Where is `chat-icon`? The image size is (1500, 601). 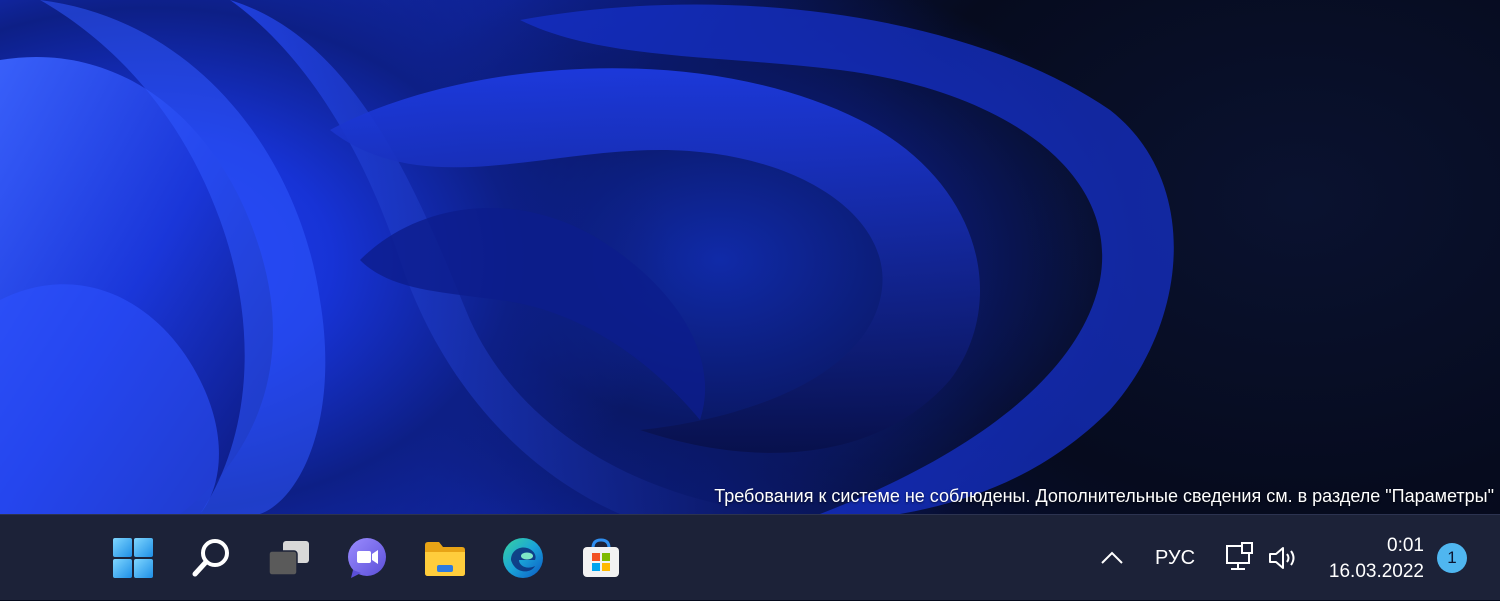
chat-icon is located at coordinates (367, 558).